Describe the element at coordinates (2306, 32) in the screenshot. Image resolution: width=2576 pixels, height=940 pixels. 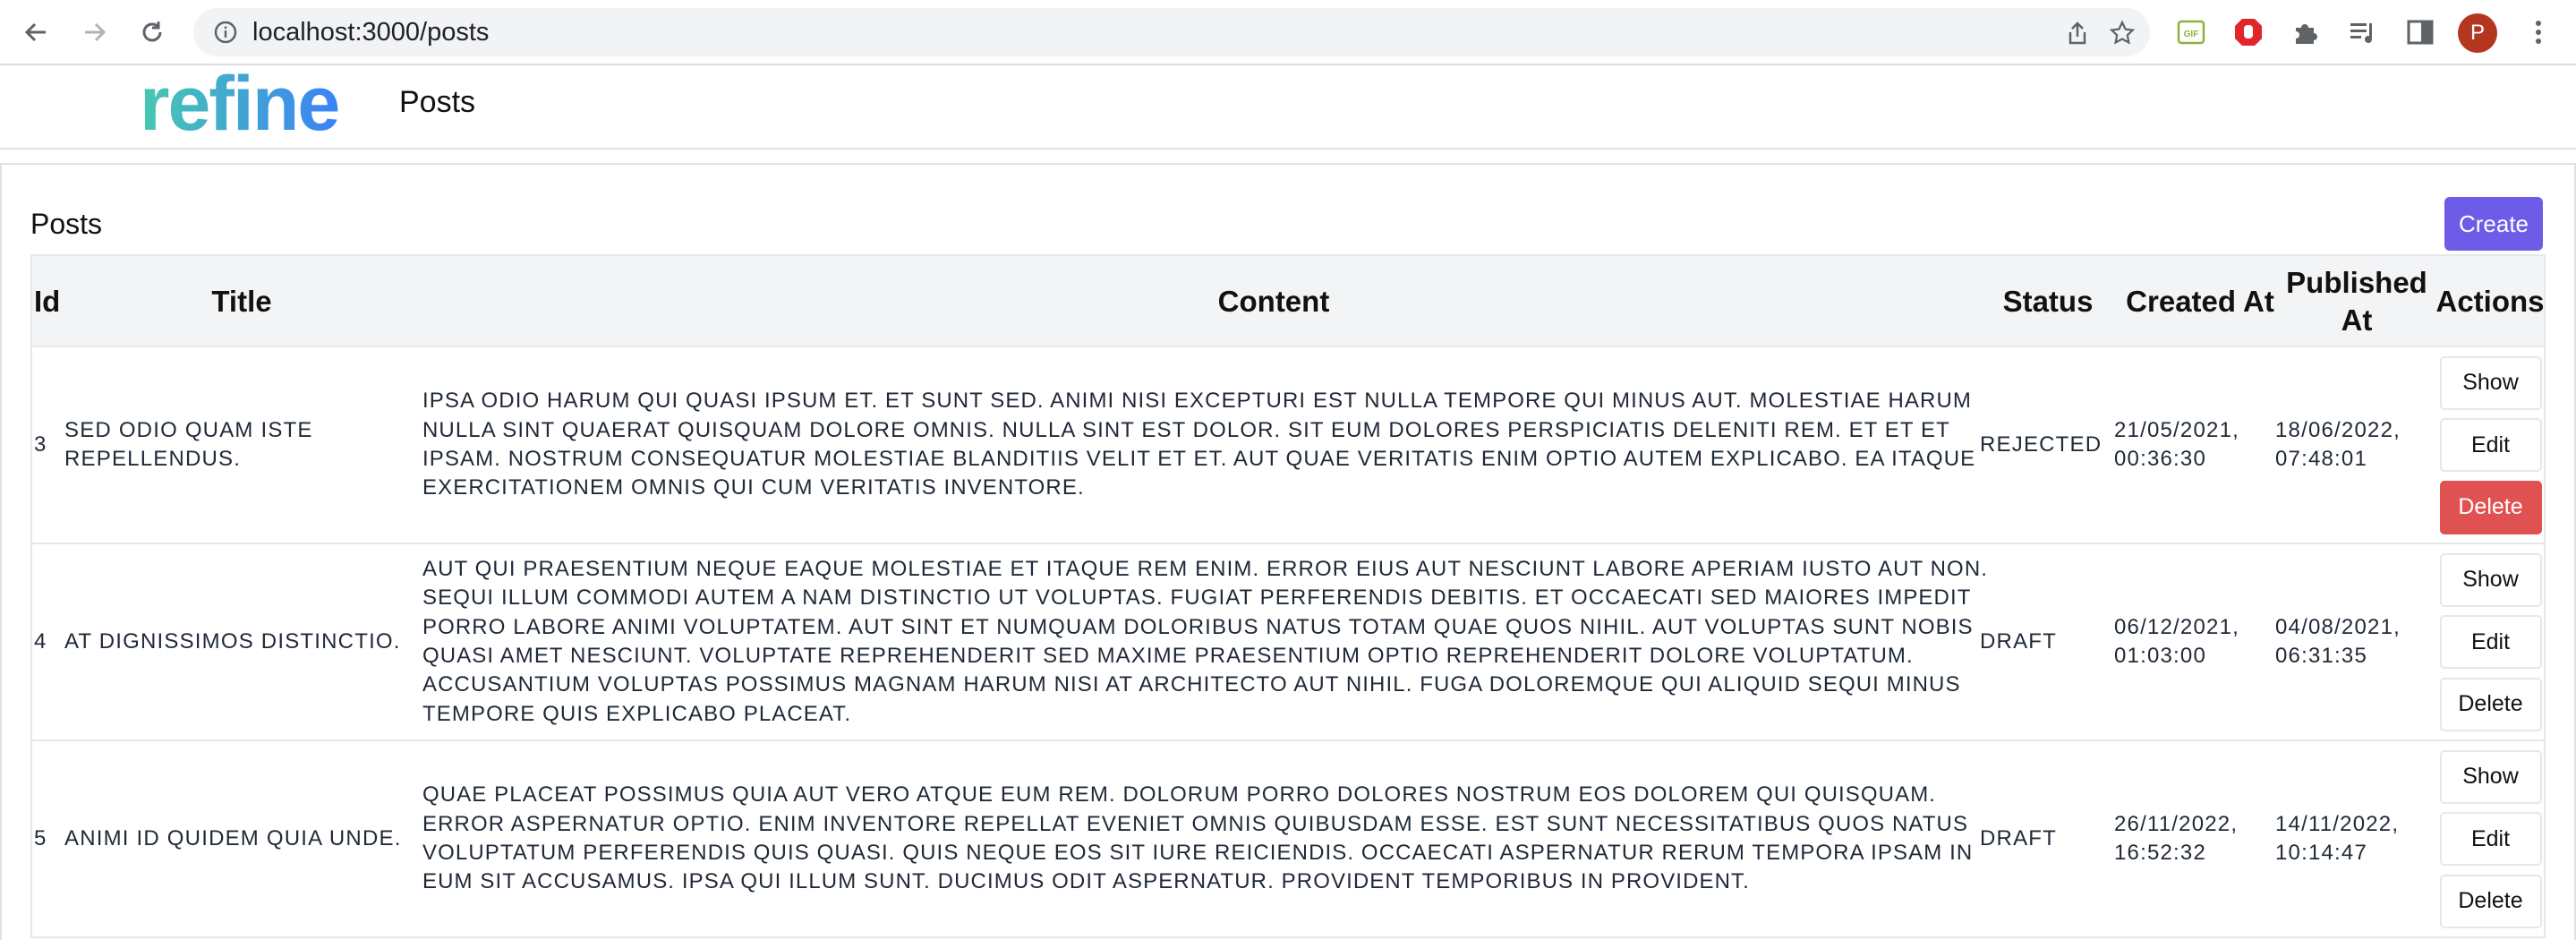
I see `puzzle-extension-icon` at that location.